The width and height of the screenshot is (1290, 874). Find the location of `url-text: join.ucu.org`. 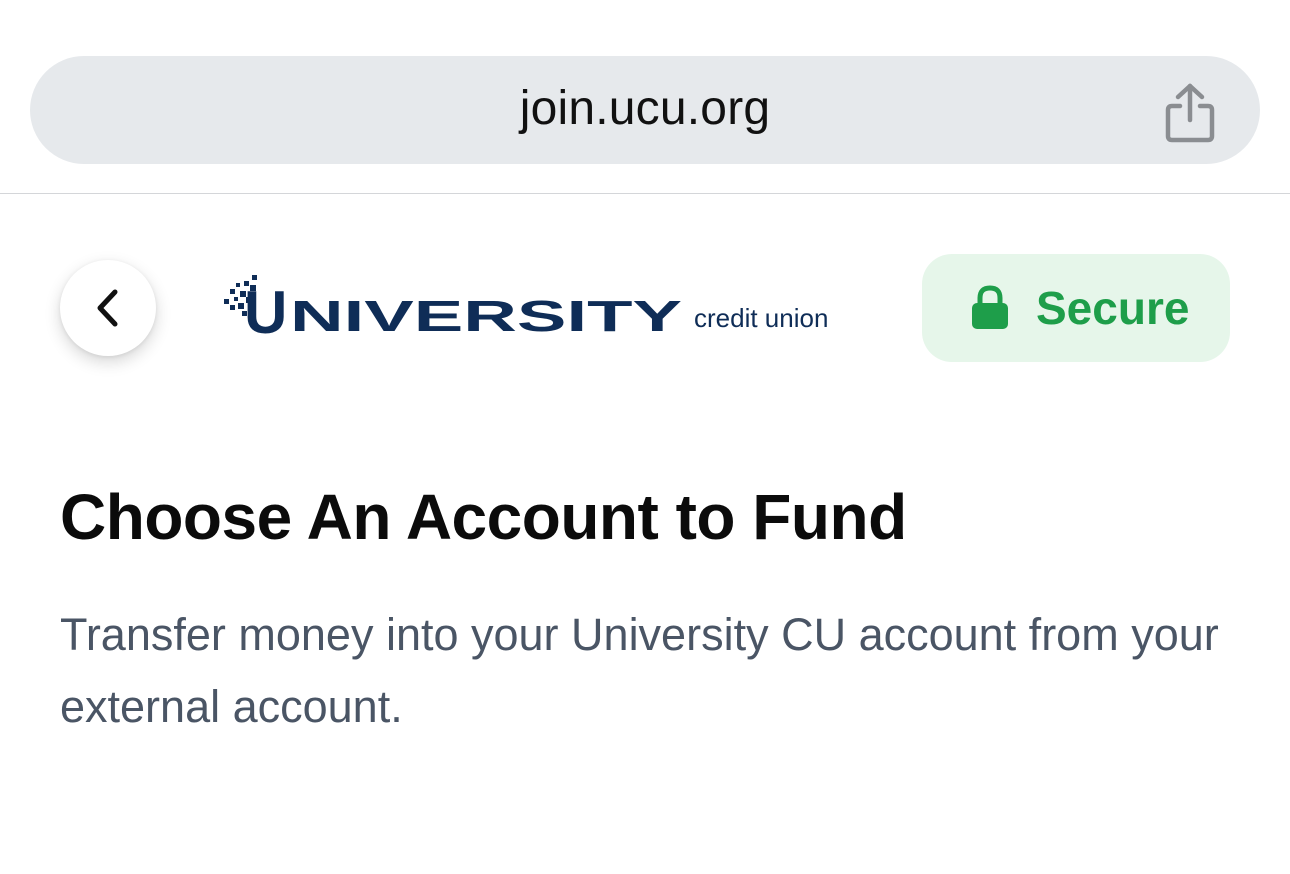

url-text: join.ucu.org is located at coordinates (645, 110).